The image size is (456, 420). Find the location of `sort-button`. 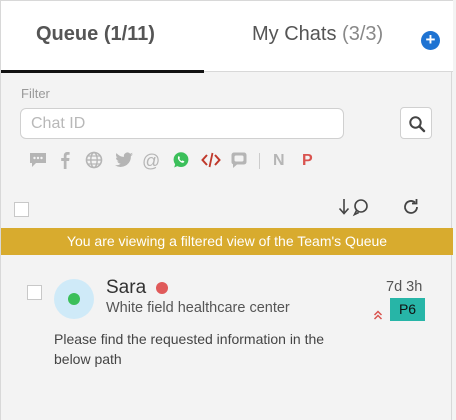

sort-button is located at coordinates (355, 209).